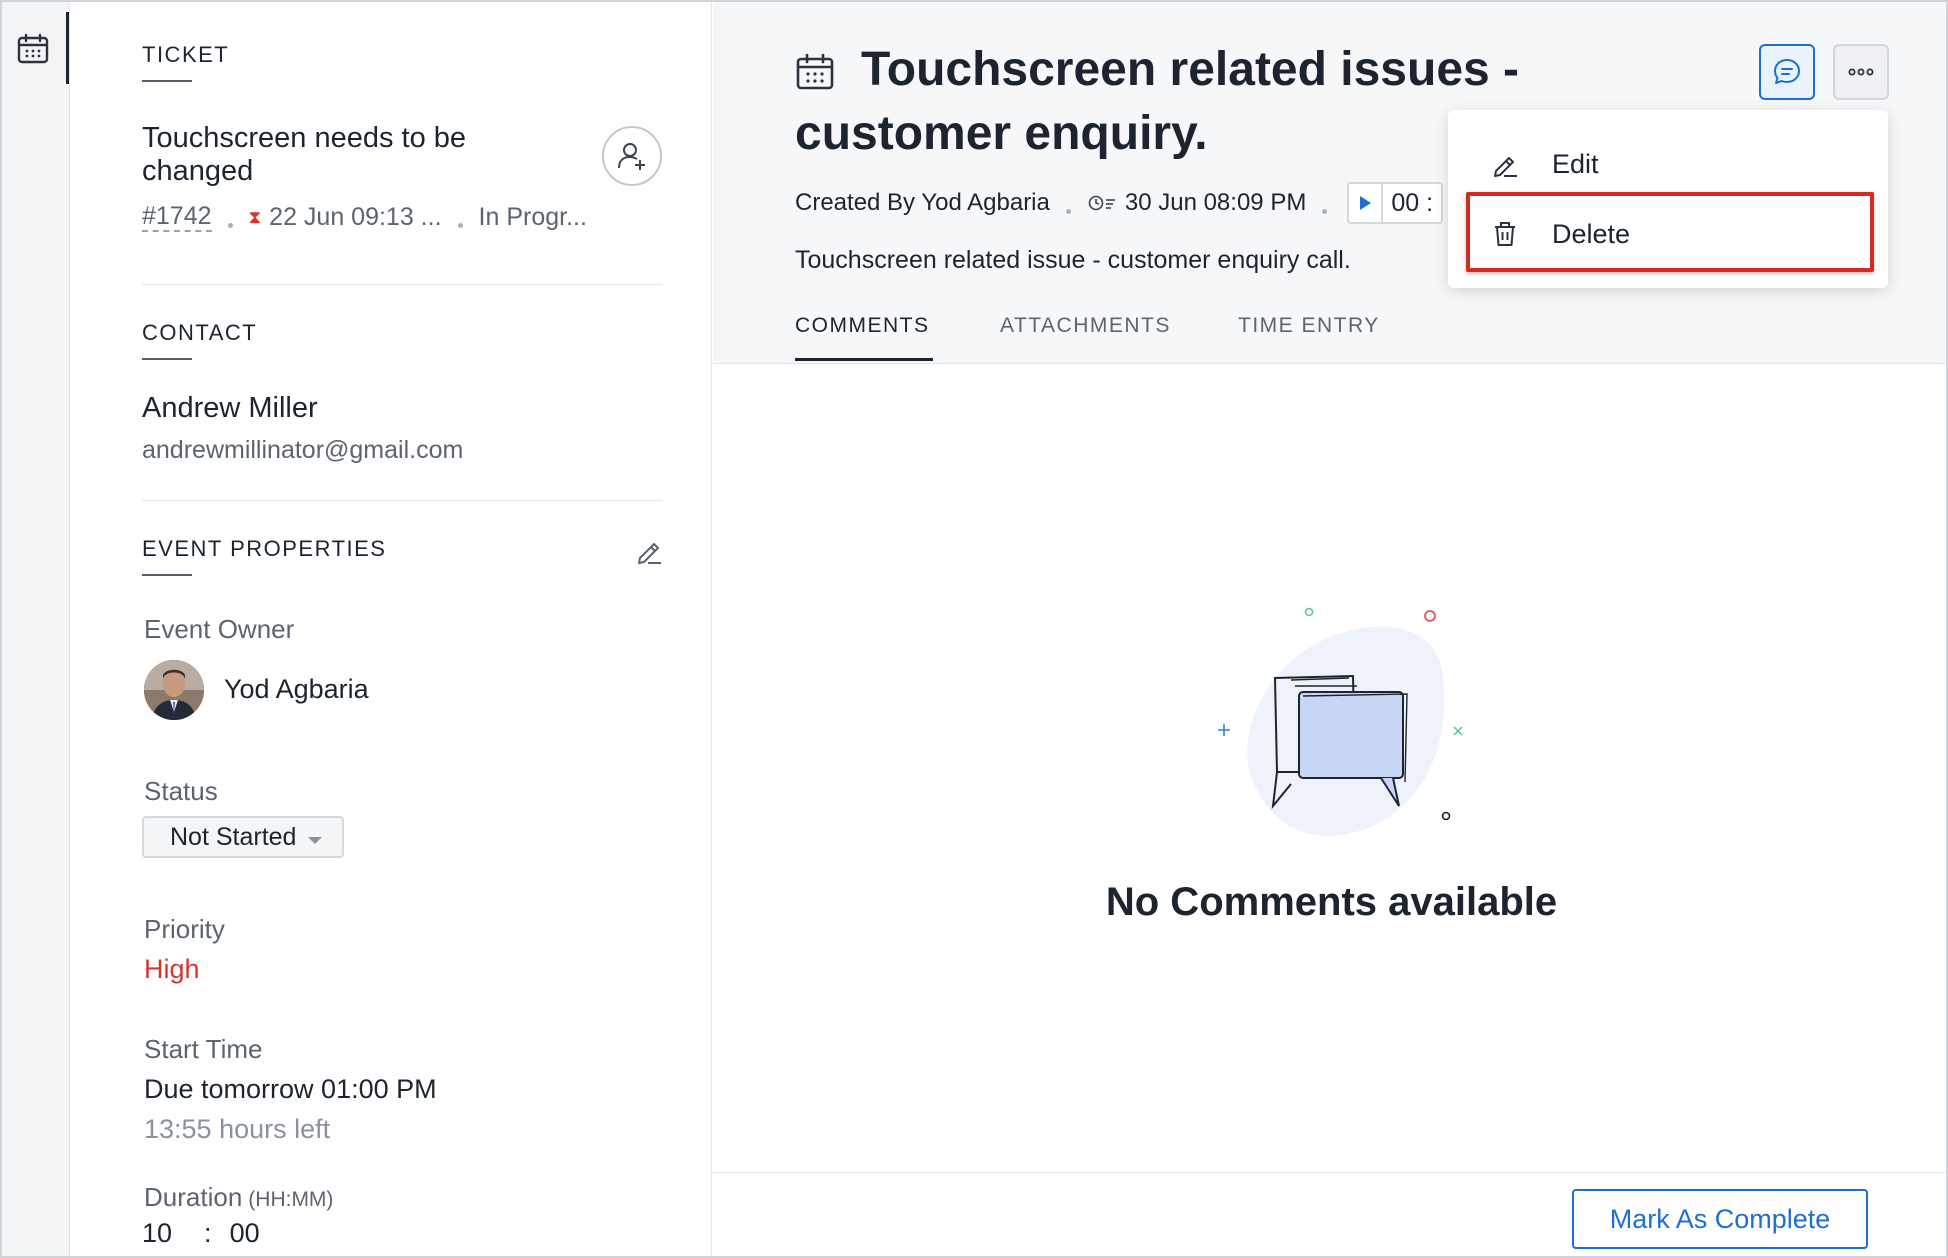  I want to click on created-at: 30 Jun 08:09 PM, so click(1215, 202).